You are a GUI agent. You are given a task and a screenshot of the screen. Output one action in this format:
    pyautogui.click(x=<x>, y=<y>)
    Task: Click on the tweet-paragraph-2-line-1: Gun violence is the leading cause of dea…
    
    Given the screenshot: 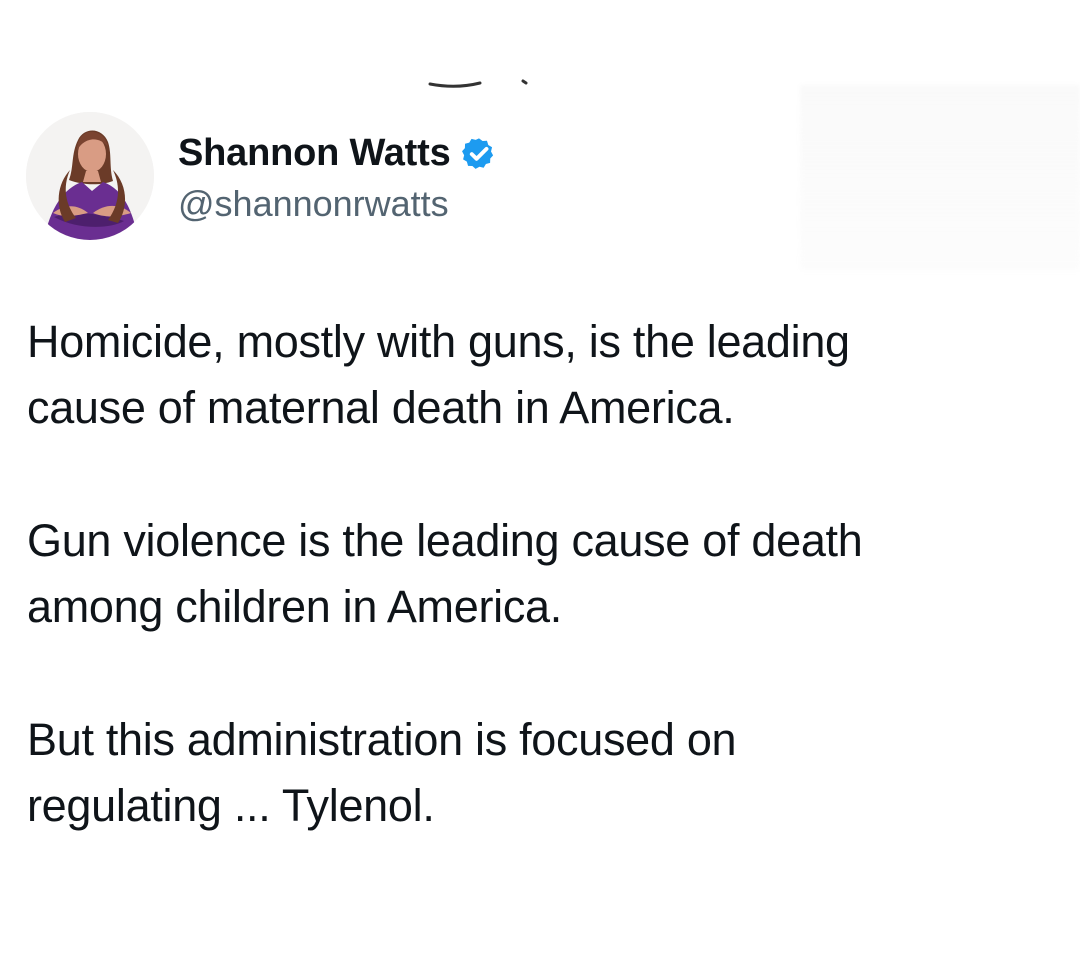 What is the action you would take?
    pyautogui.click(x=445, y=540)
    